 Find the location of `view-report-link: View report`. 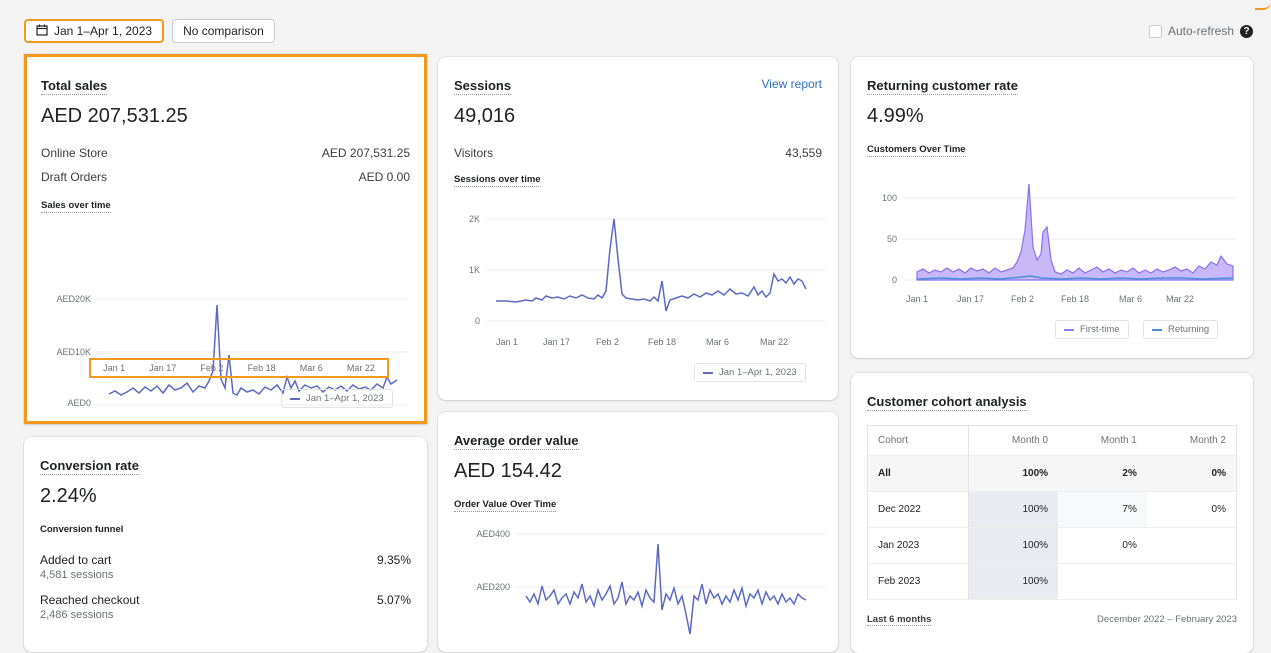

view-report-link: View report is located at coordinates (792, 84).